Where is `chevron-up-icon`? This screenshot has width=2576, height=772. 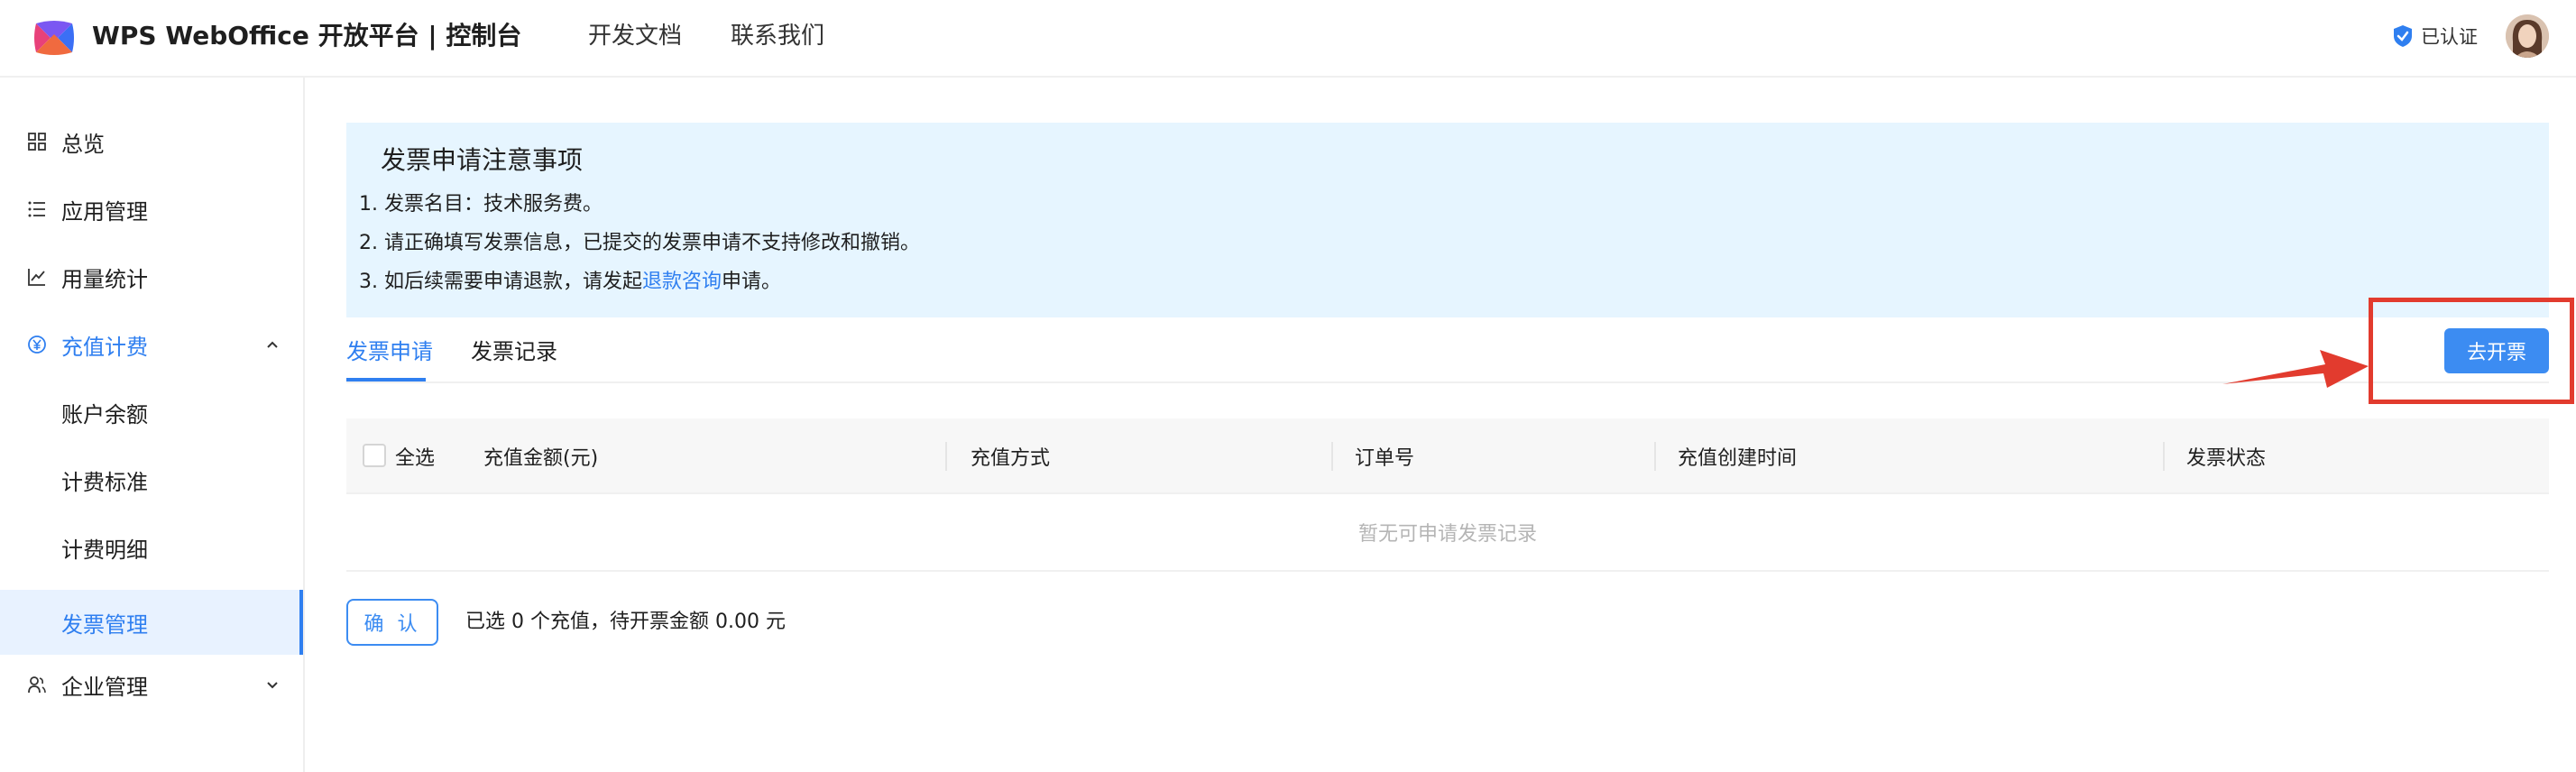 chevron-up-icon is located at coordinates (272, 344).